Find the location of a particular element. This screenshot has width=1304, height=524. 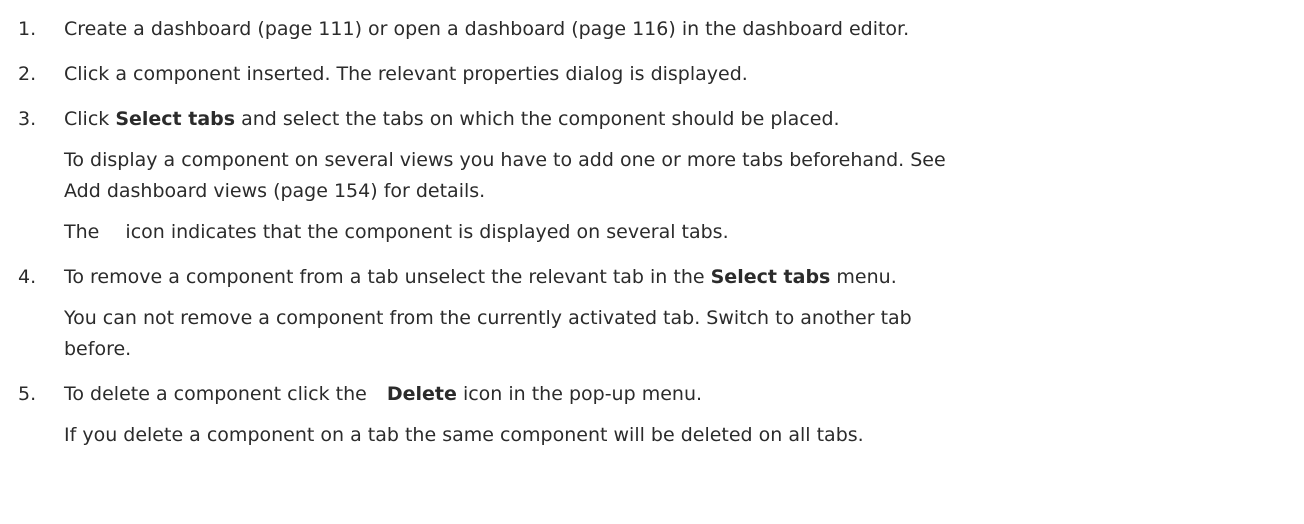

step-5-text-before: To delete a component click the is located at coordinates (218, 394).